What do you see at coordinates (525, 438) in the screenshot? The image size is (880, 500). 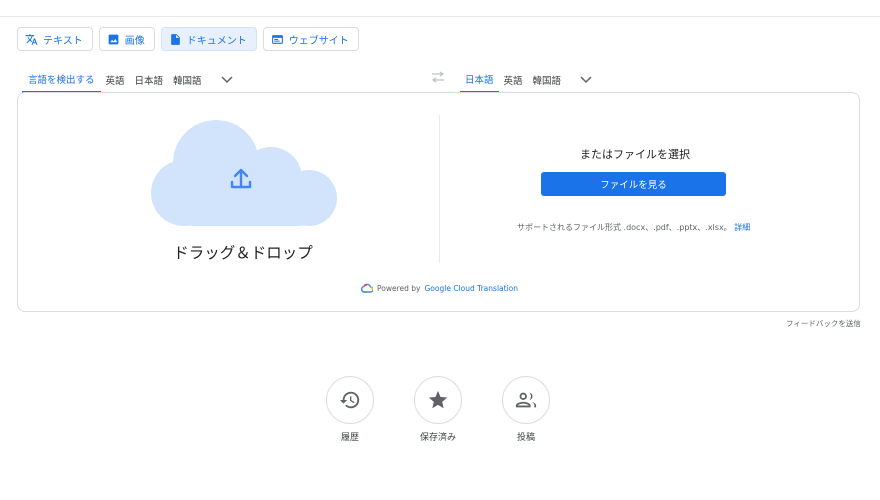 I see `contribute-label: 投稿` at bounding box center [525, 438].